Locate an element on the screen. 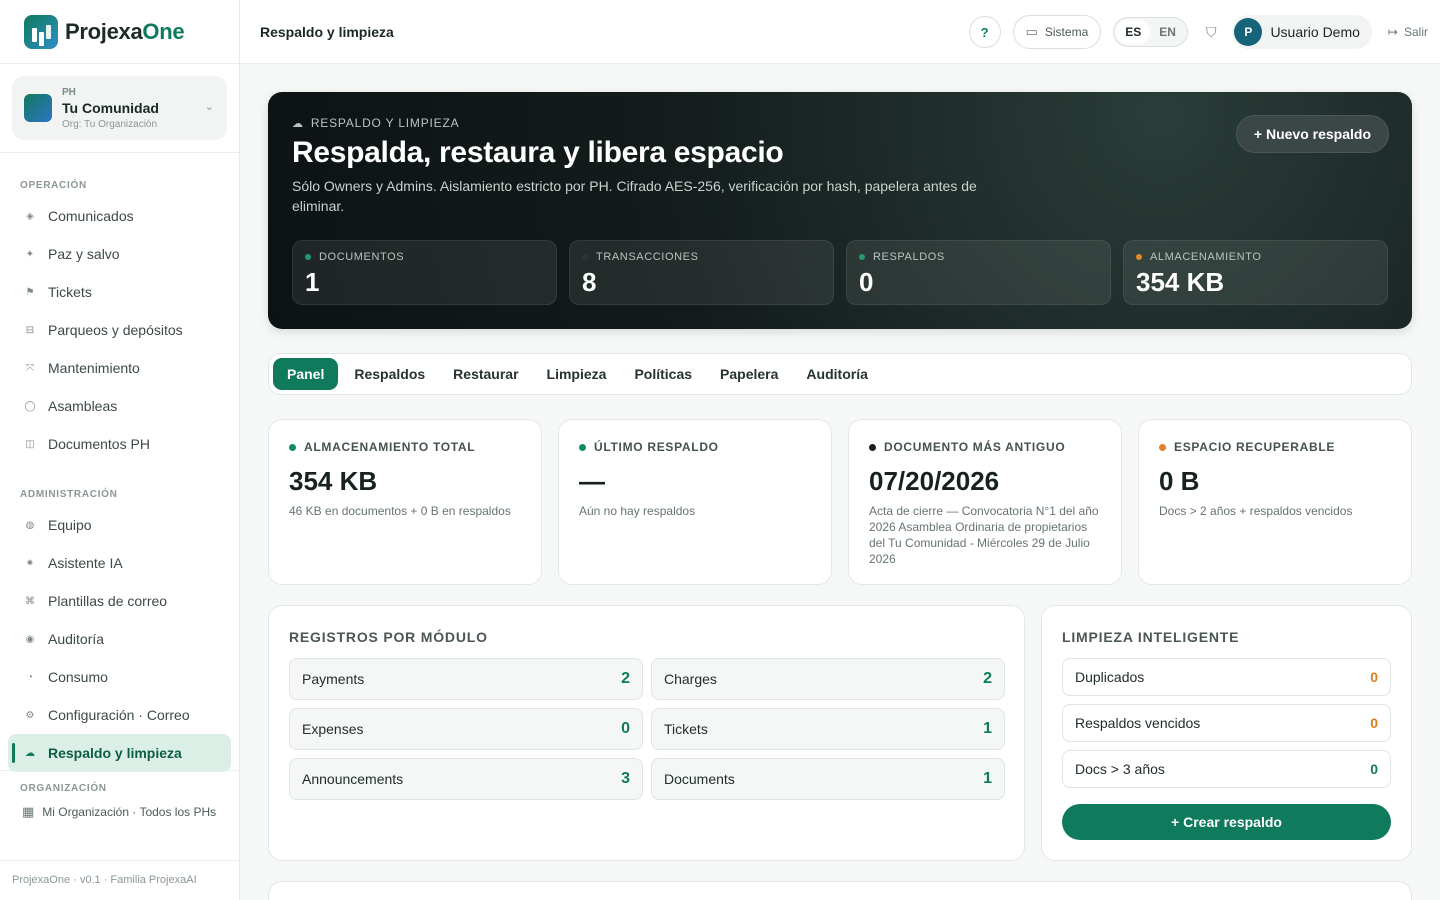  sidebar-item-parqueos-y-depositos: ⊟ Parqueos y depósitos is located at coordinates (119, 330).